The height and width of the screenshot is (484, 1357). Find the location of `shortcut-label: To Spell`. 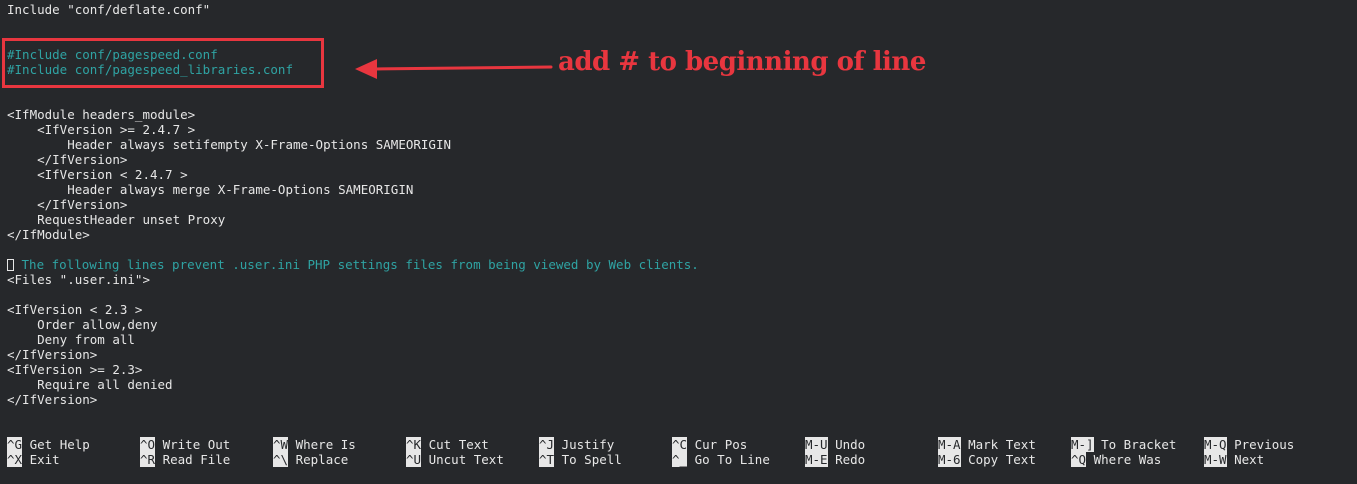

shortcut-label: To Spell is located at coordinates (591, 459).